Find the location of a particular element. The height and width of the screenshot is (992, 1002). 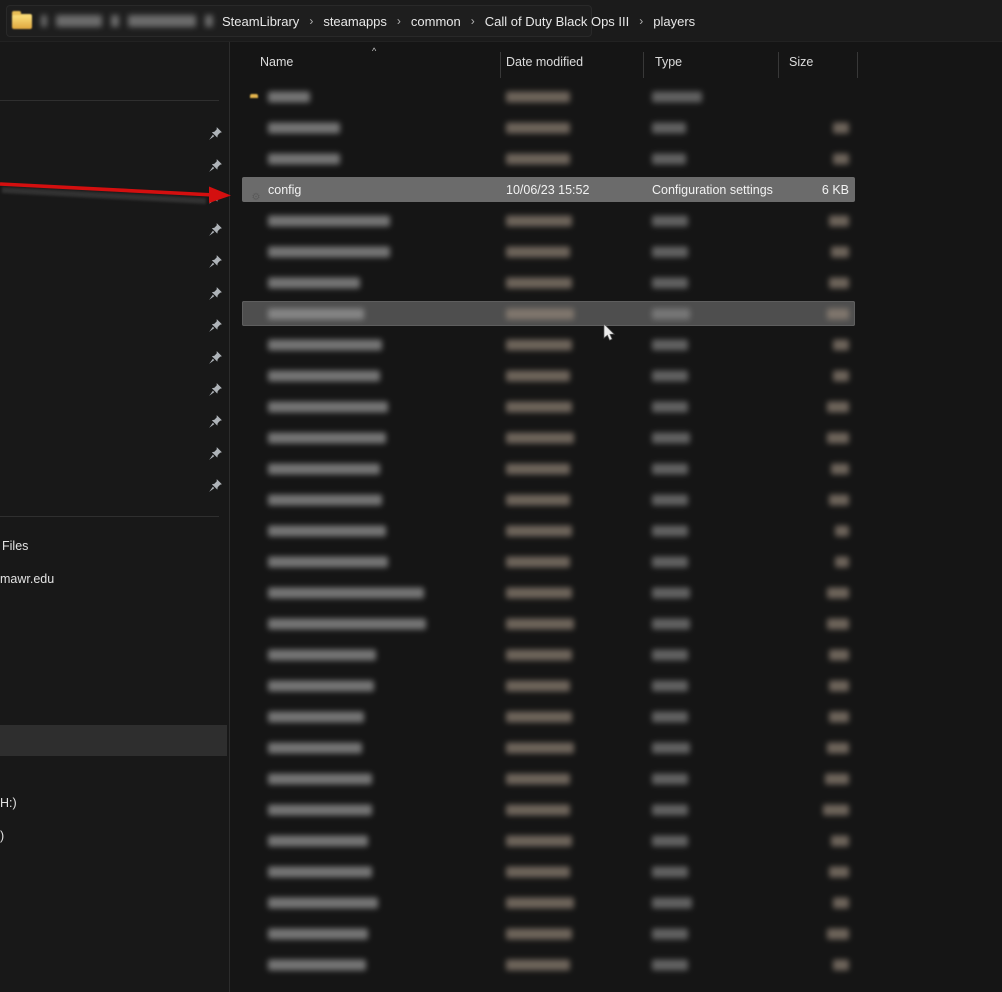

nav-item-domain: mawr.edu is located at coordinates (27, 579).